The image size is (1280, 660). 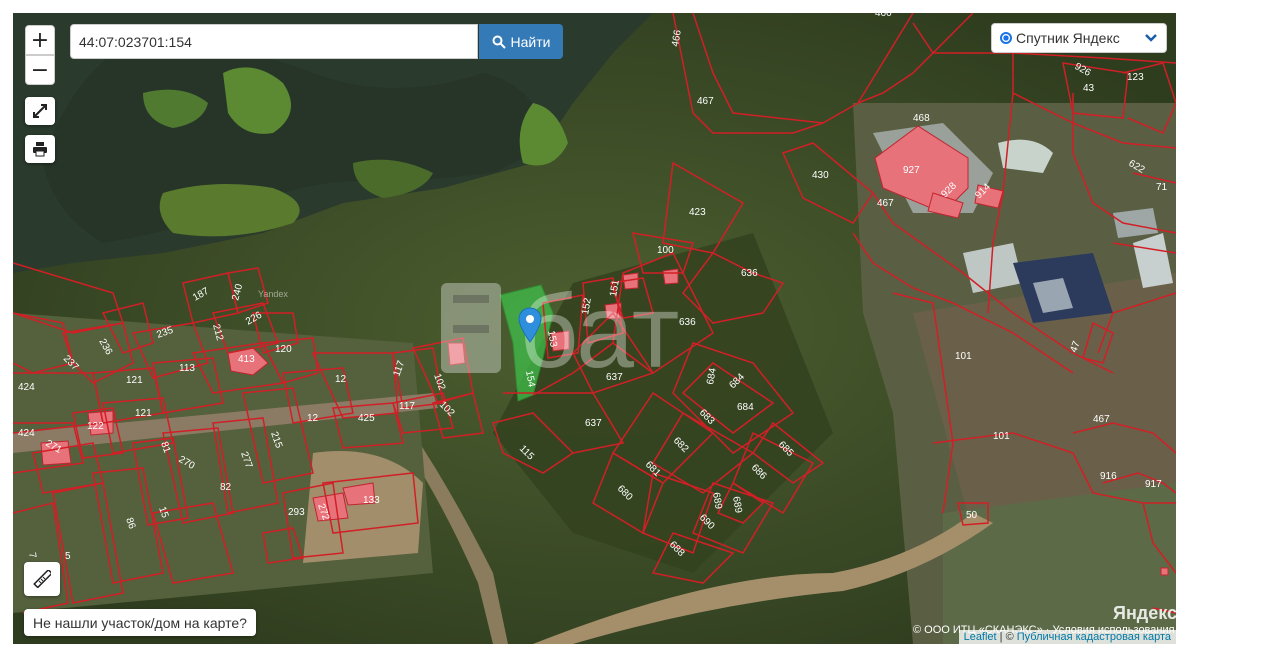 What do you see at coordinates (1144, 613) in the screenshot?
I see `yandex-logo: Яндекс` at bounding box center [1144, 613].